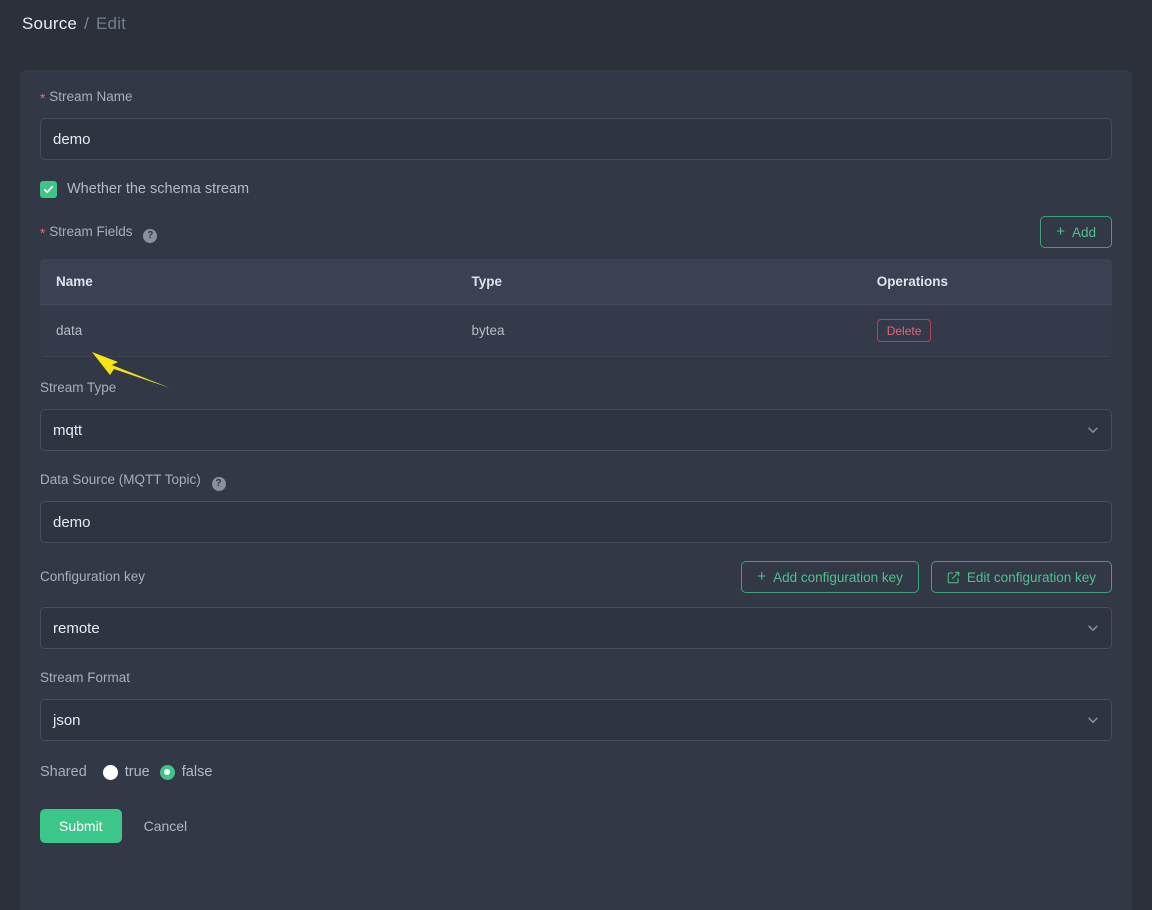 This screenshot has width=1152, height=910. I want to click on stream-fields-table: Name Type Operations data bytea Delete, so click(576, 308).